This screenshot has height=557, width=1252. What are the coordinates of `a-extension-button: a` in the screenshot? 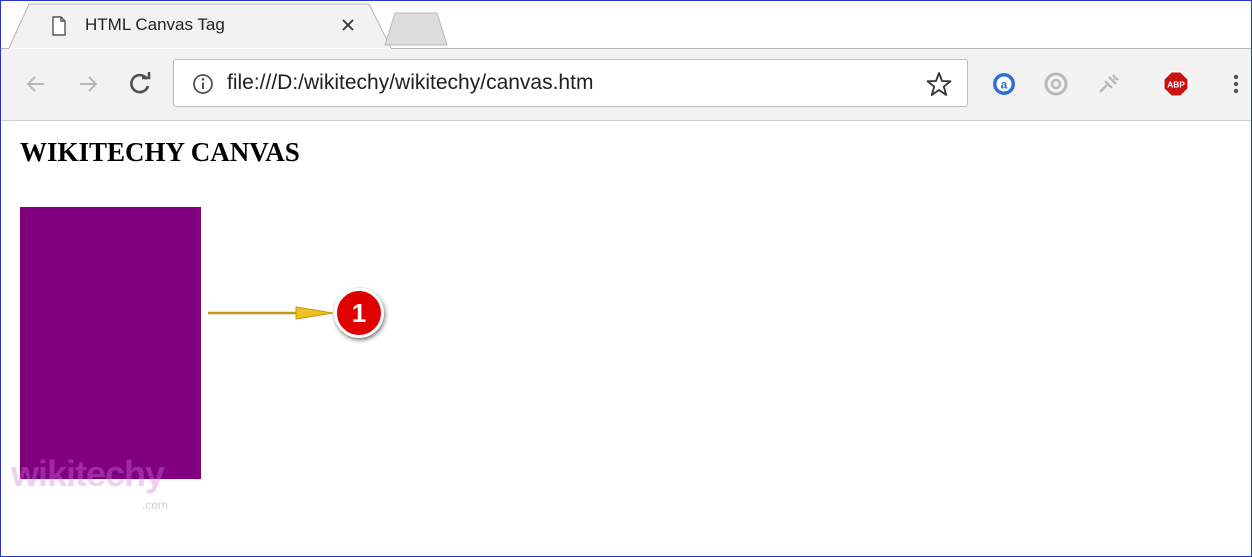 It's located at (1004, 84).